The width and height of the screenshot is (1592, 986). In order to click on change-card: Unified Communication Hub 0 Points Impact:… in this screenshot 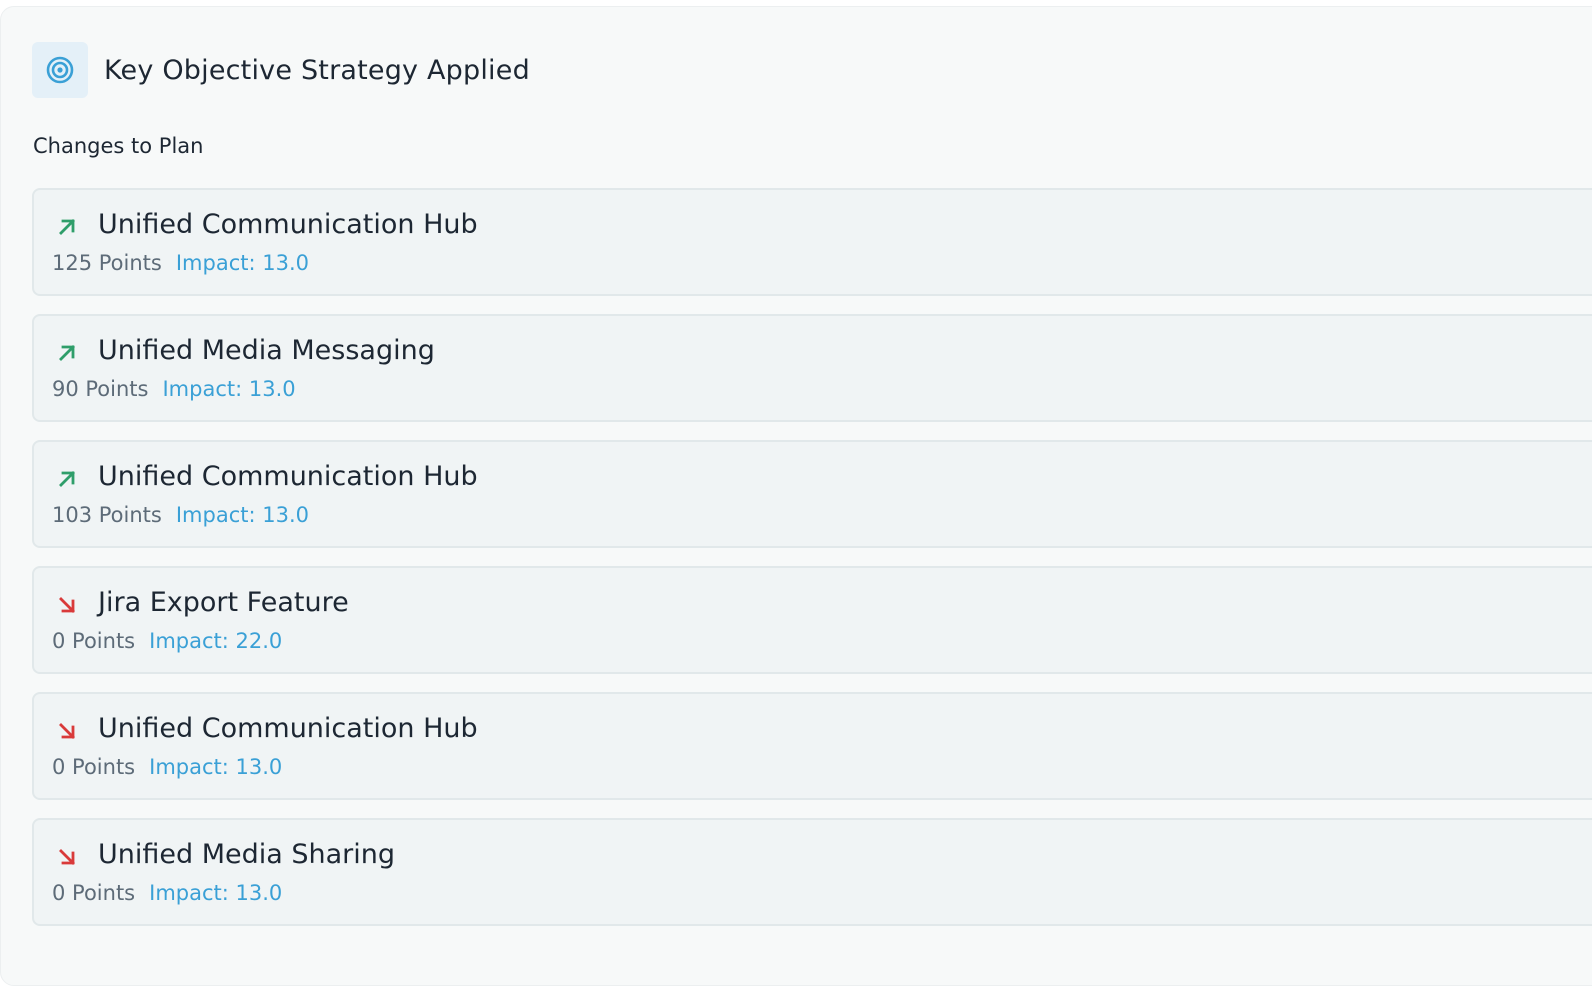, I will do `click(812, 746)`.